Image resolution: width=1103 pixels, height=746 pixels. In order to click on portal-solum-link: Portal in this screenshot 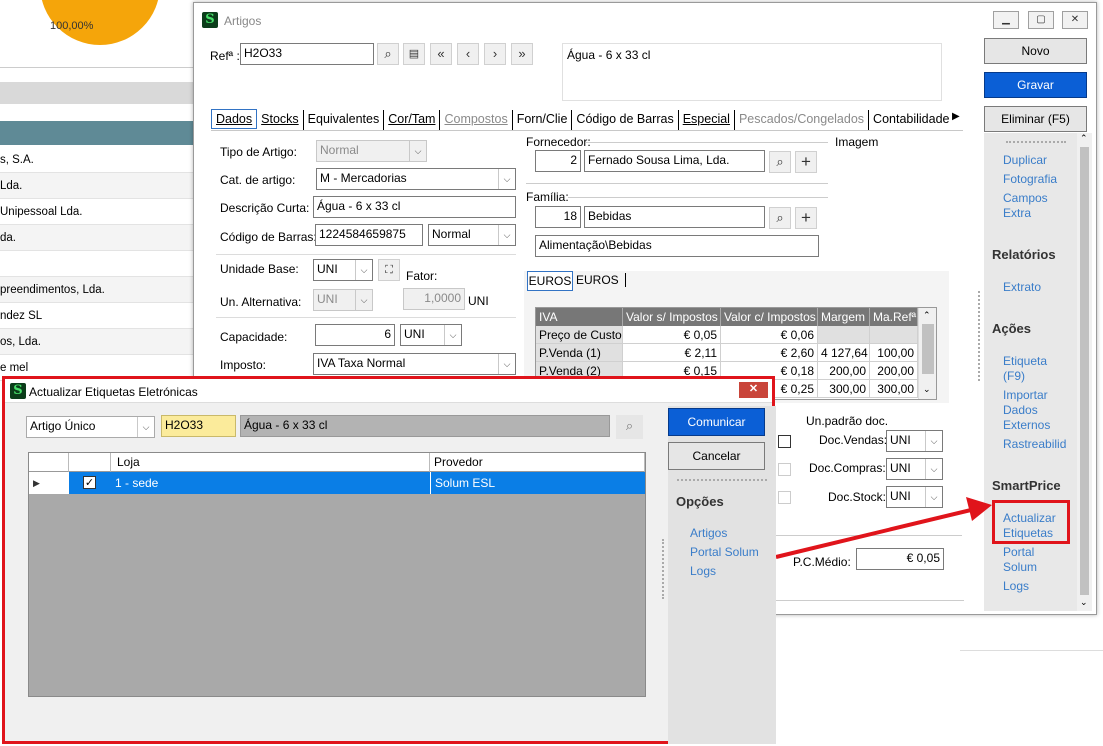, I will do `click(1018, 552)`.